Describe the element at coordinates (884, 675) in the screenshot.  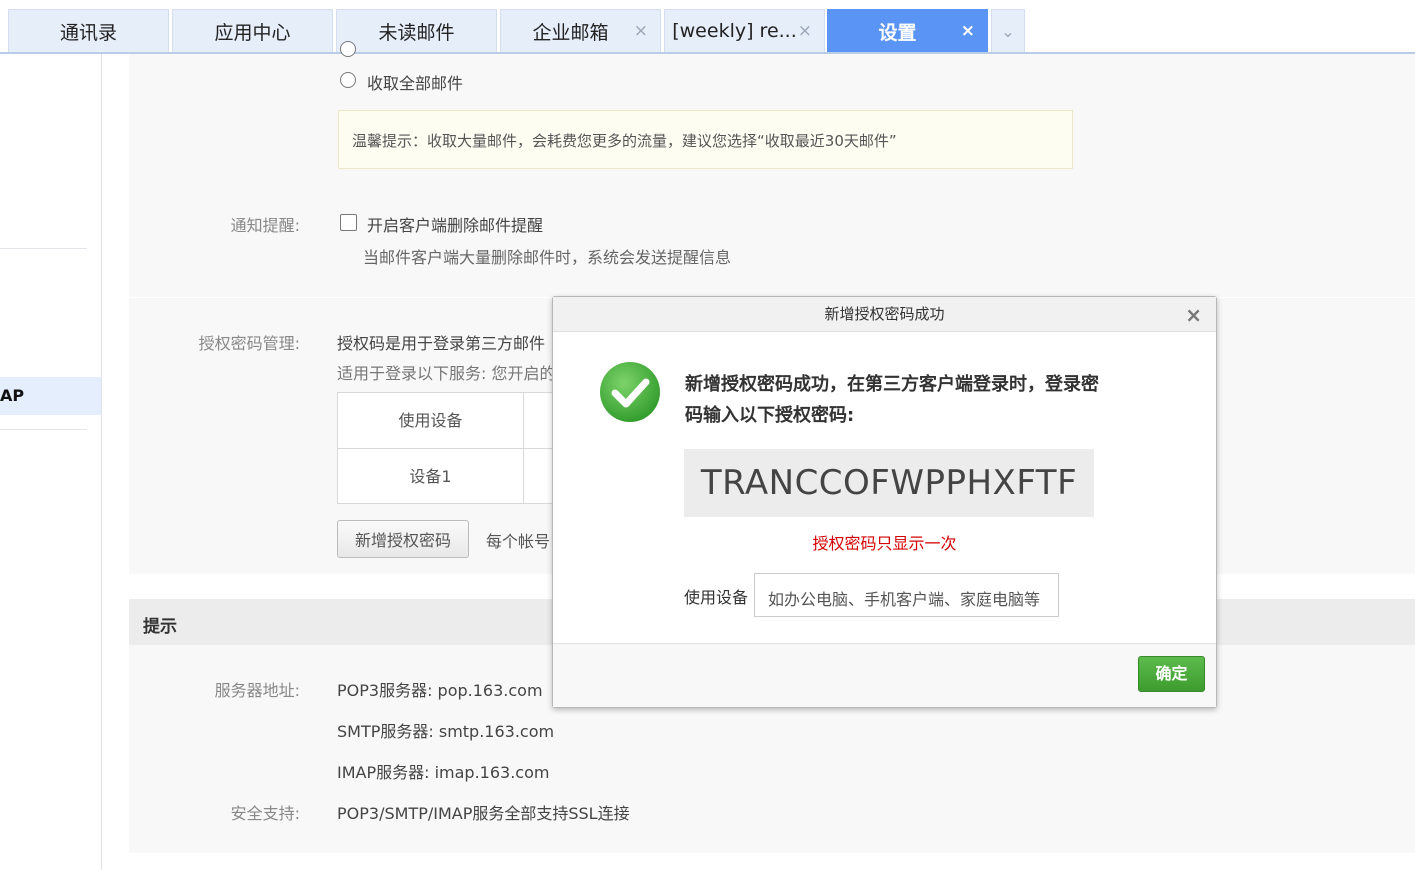
I see `dialog-footer: 确定` at that location.